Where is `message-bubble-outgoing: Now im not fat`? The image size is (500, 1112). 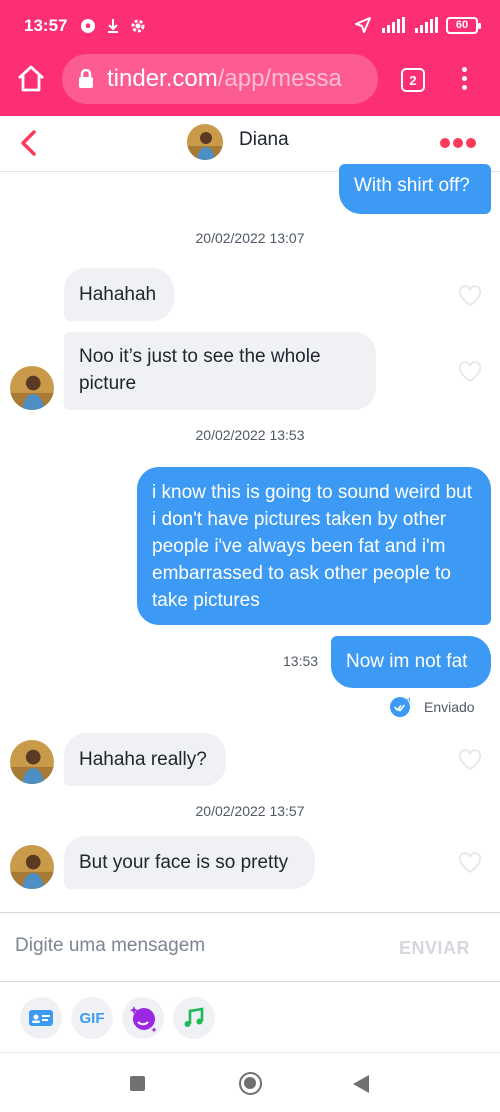
message-bubble-outgoing: Now im not fat is located at coordinates (411, 662).